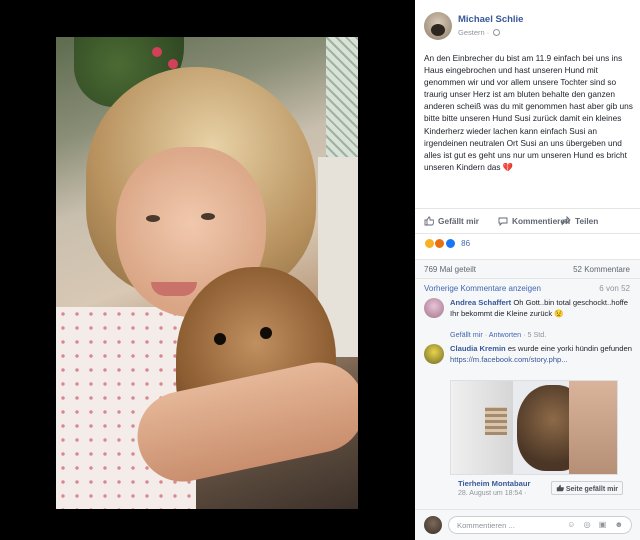  I want to click on broken-heart-icon: 💔, so click(508, 166).